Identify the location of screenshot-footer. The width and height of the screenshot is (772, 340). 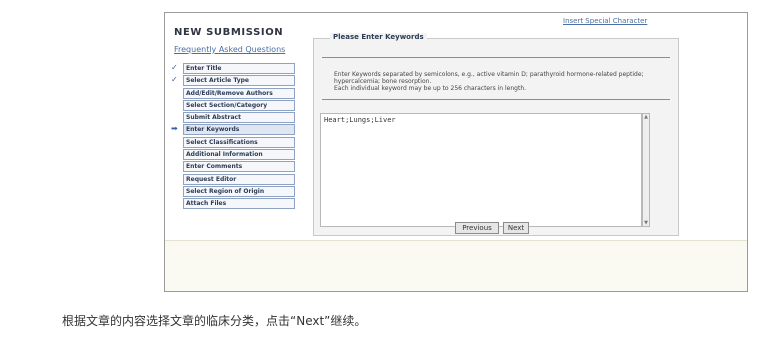
(456, 265).